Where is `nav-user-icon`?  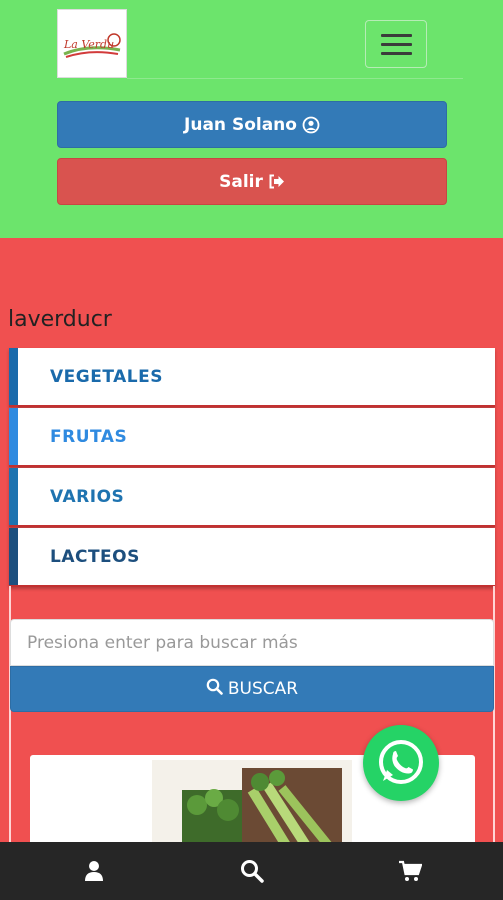
nav-user-icon is located at coordinates (94, 871).